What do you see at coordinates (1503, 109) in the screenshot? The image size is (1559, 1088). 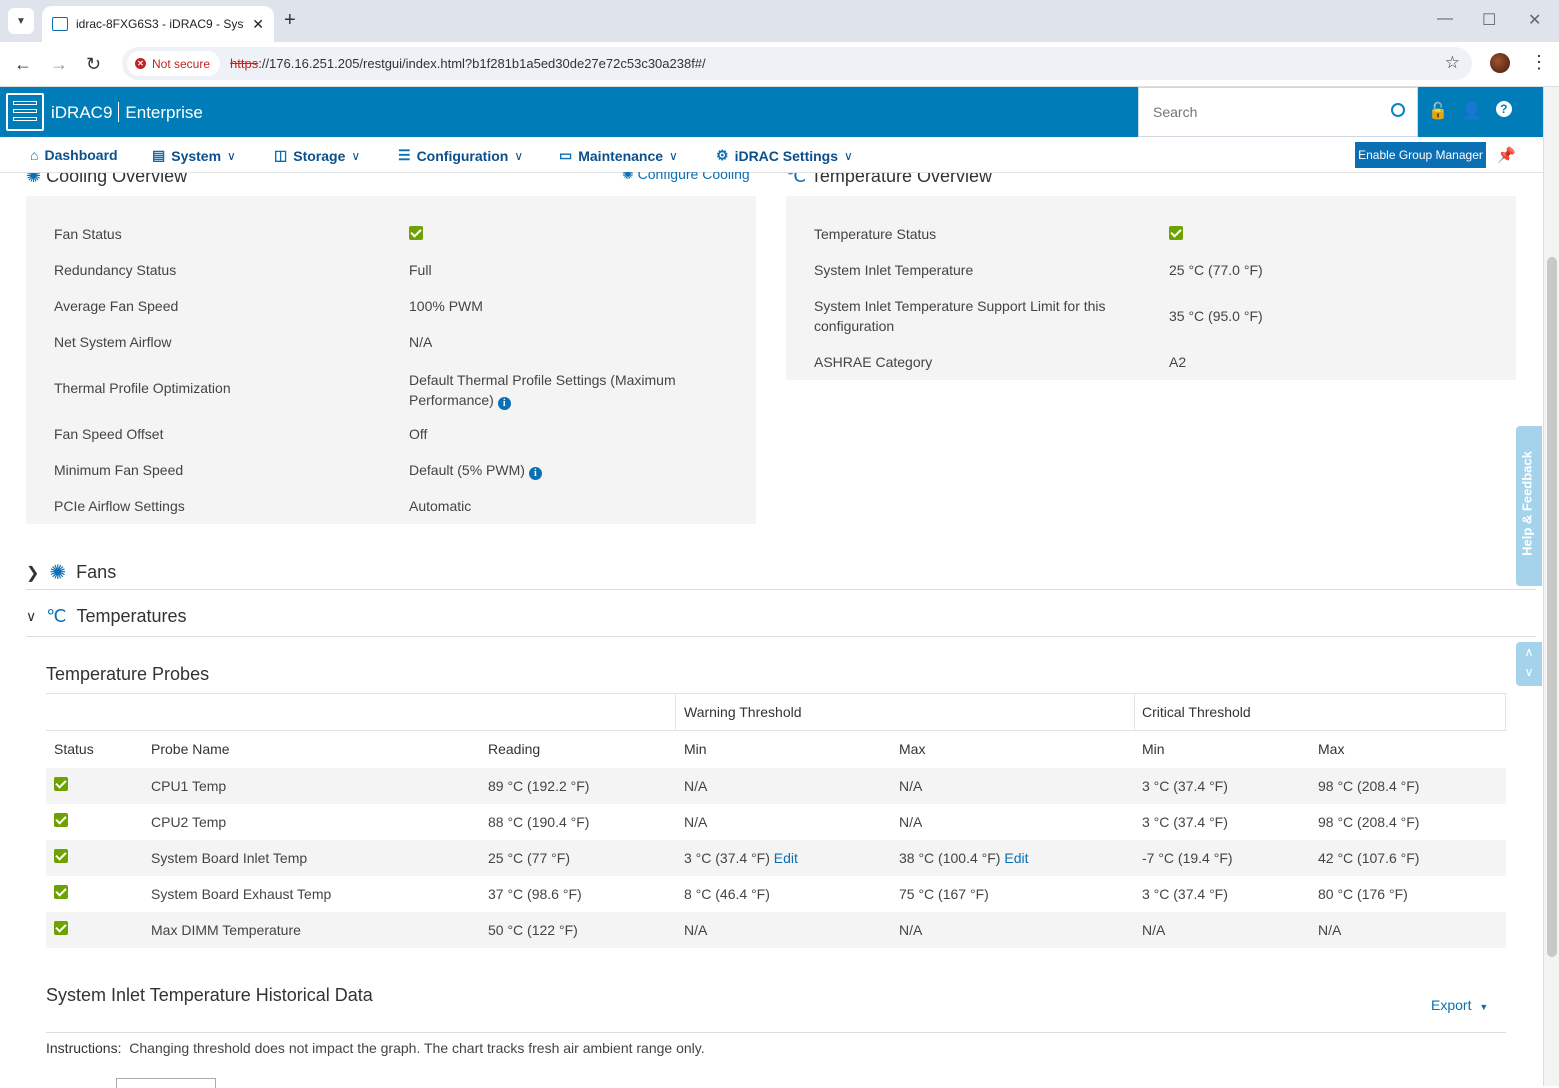 I see `help-icon: ?` at bounding box center [1503, 109].